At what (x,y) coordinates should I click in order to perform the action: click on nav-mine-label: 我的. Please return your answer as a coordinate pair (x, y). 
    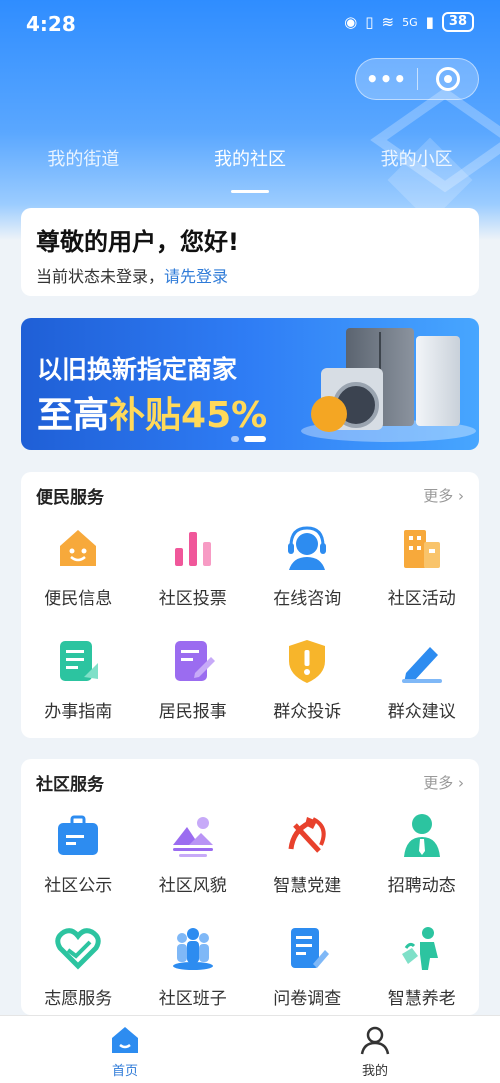
    Looking at the image, I should click on (374, 1071).